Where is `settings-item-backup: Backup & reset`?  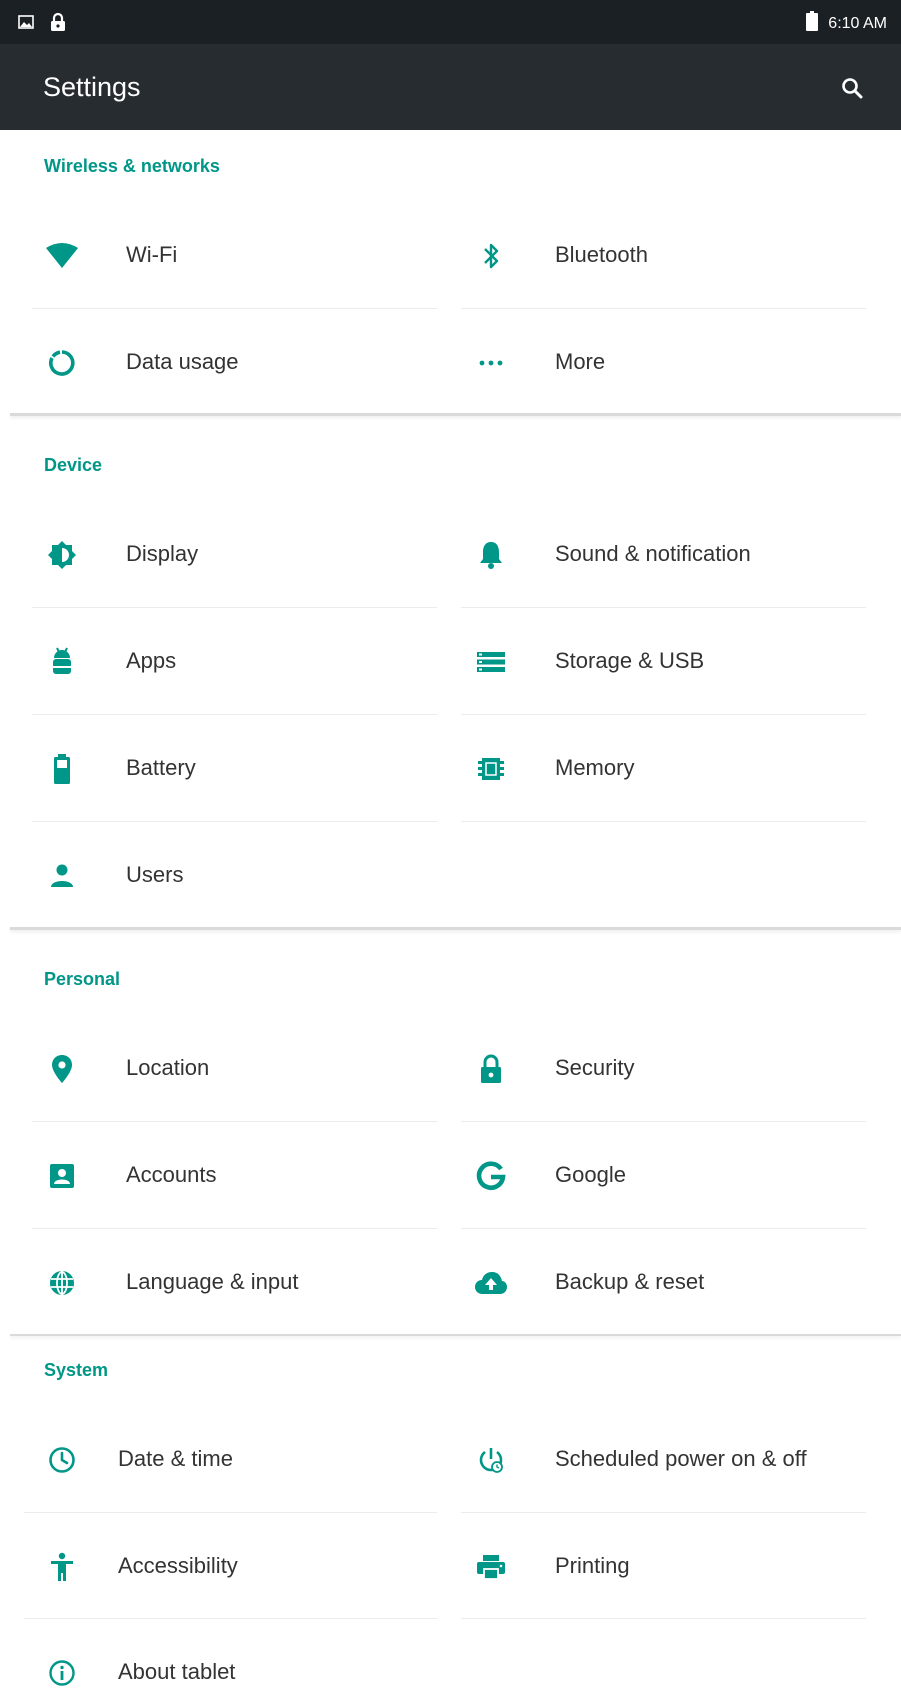 settings-item-backup: Backup & reset is located at coordinates (676, 1282).